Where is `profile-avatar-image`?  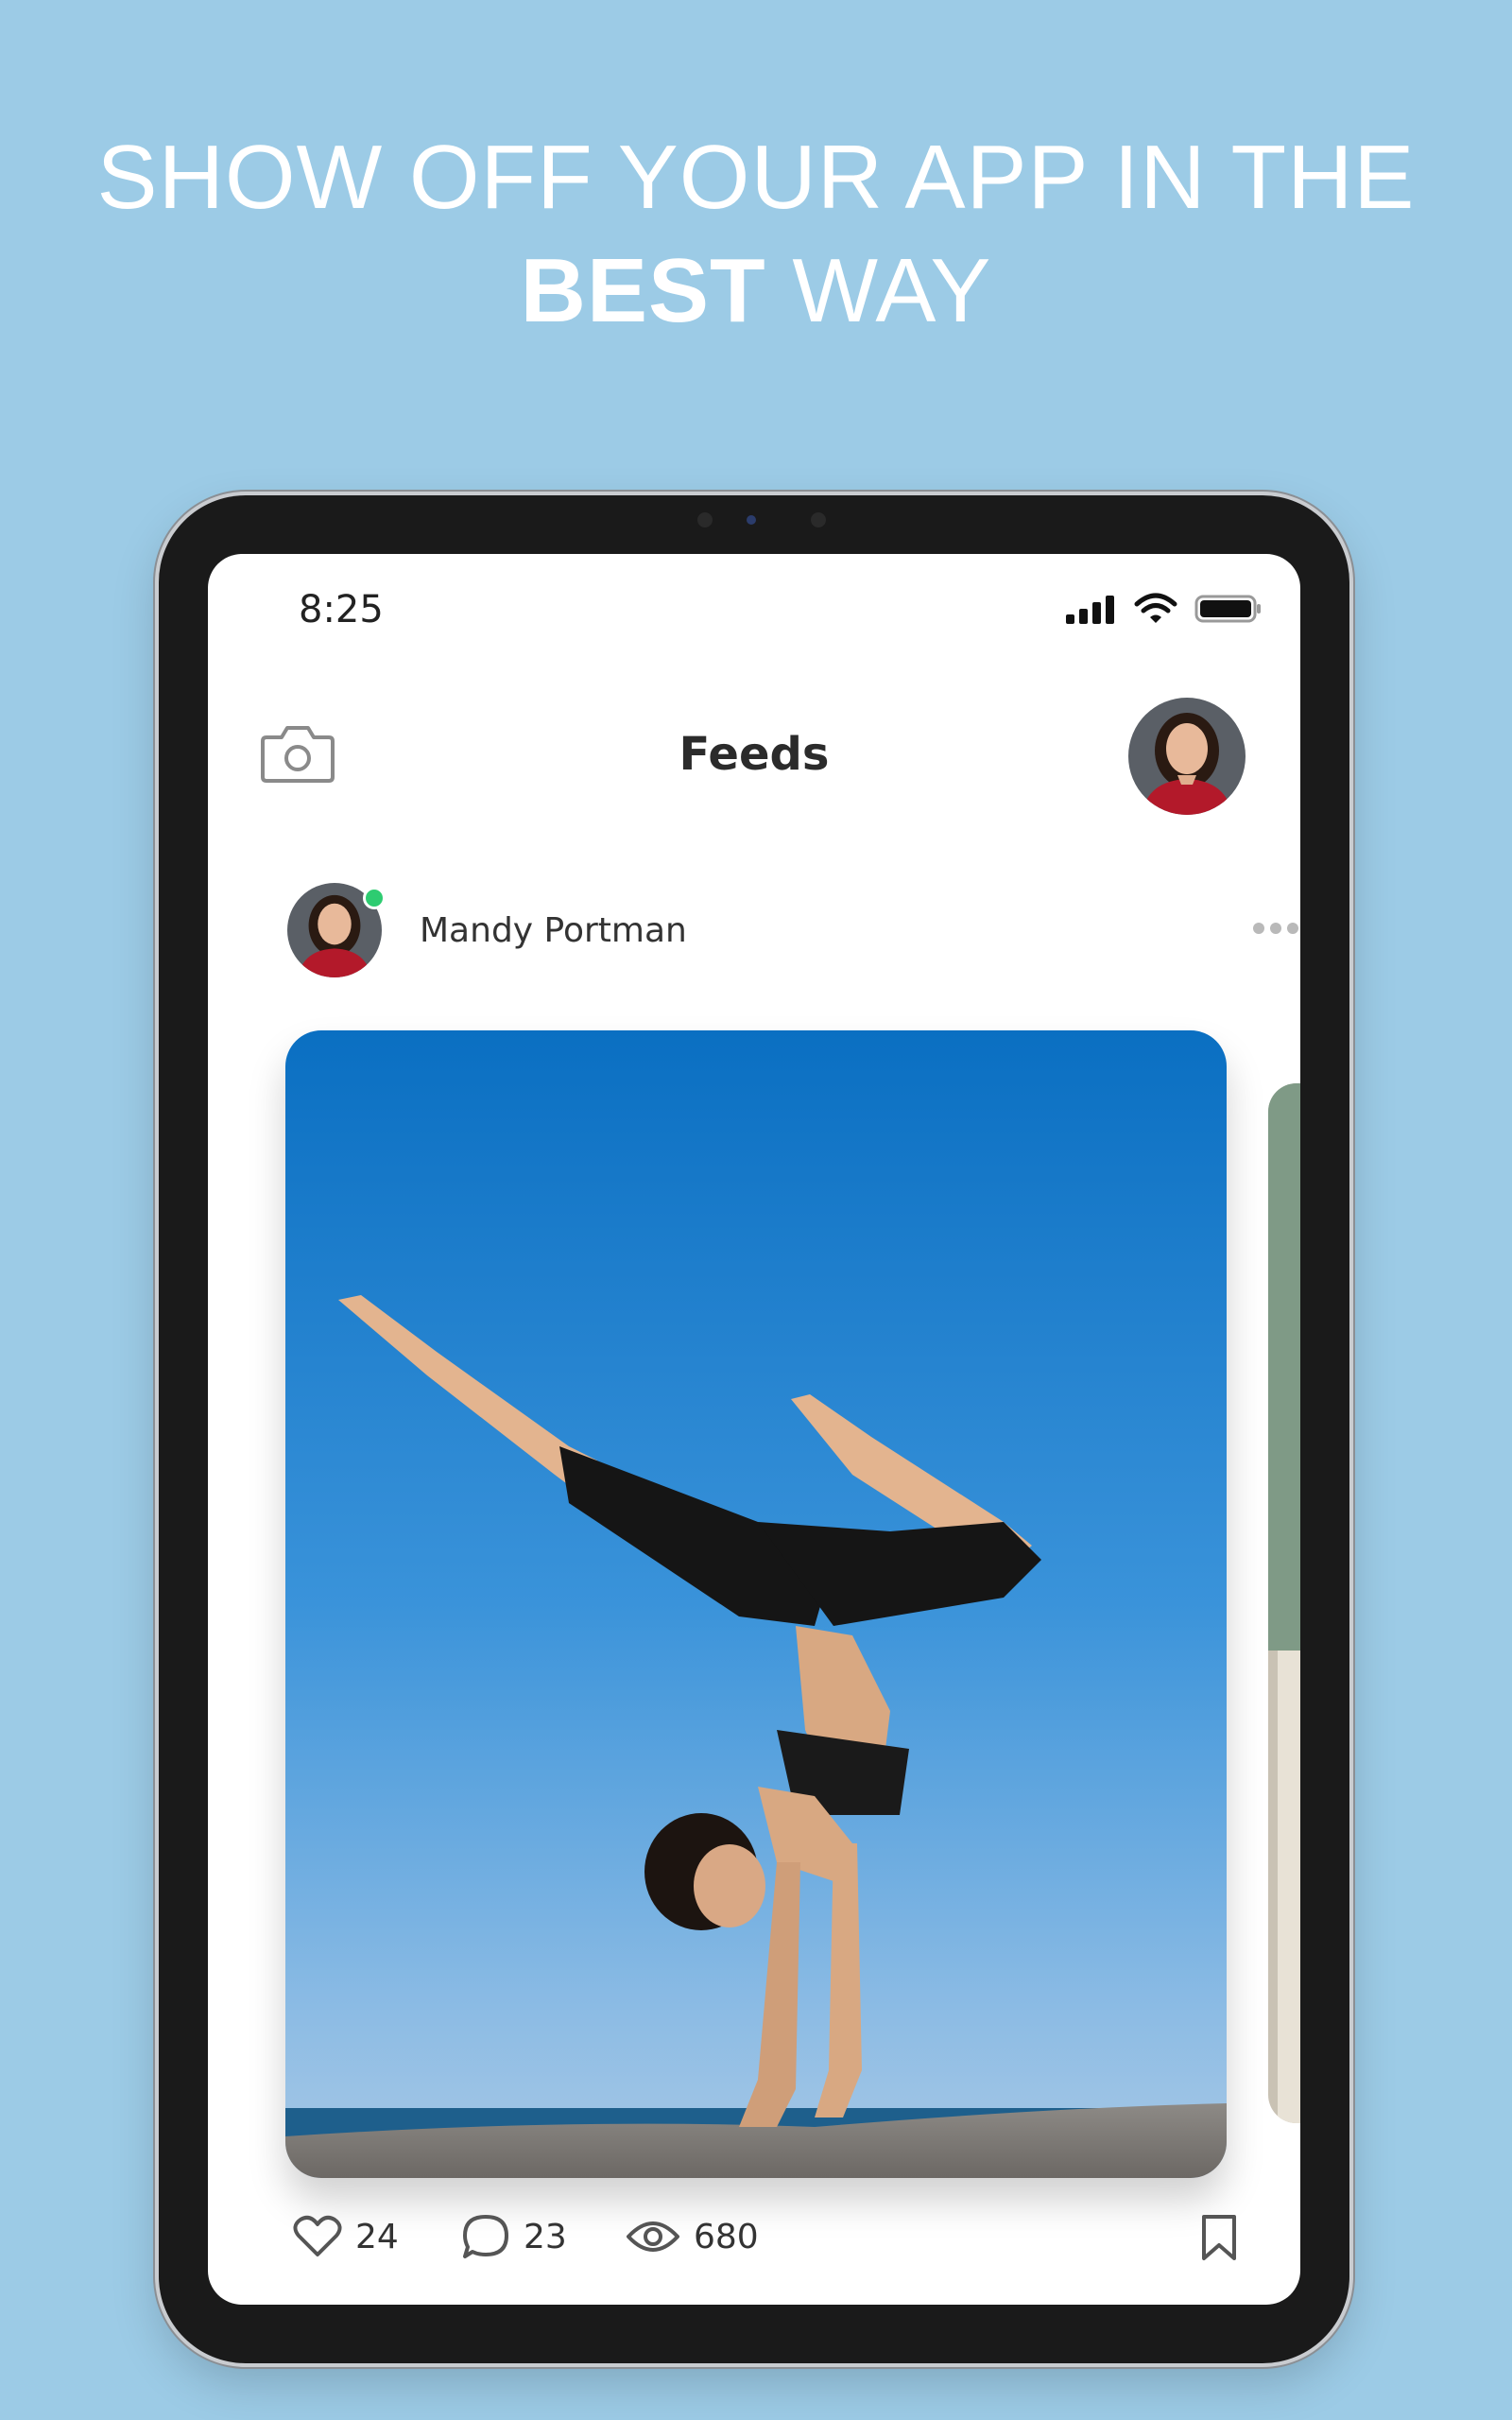 profile-avatar-image is located at coordinates (1187, 756).